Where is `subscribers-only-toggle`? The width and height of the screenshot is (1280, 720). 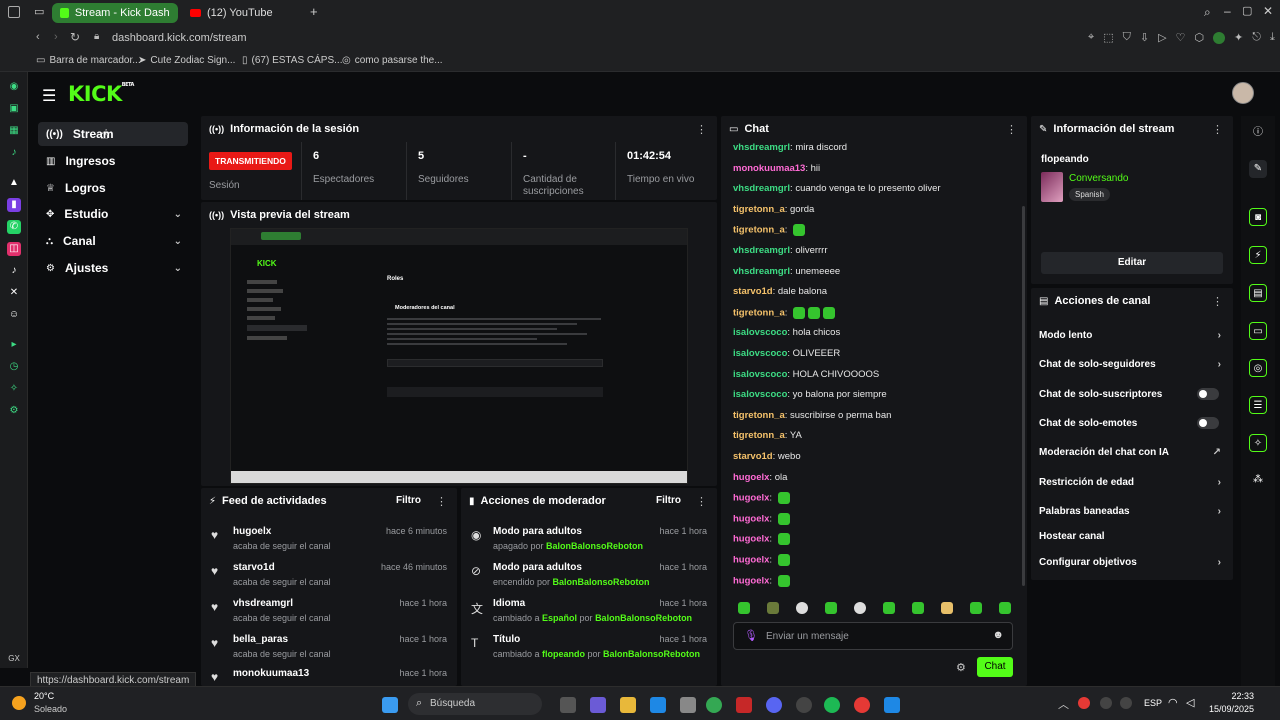 subscribers-only-toggle is located at coordinates (1208, 394).